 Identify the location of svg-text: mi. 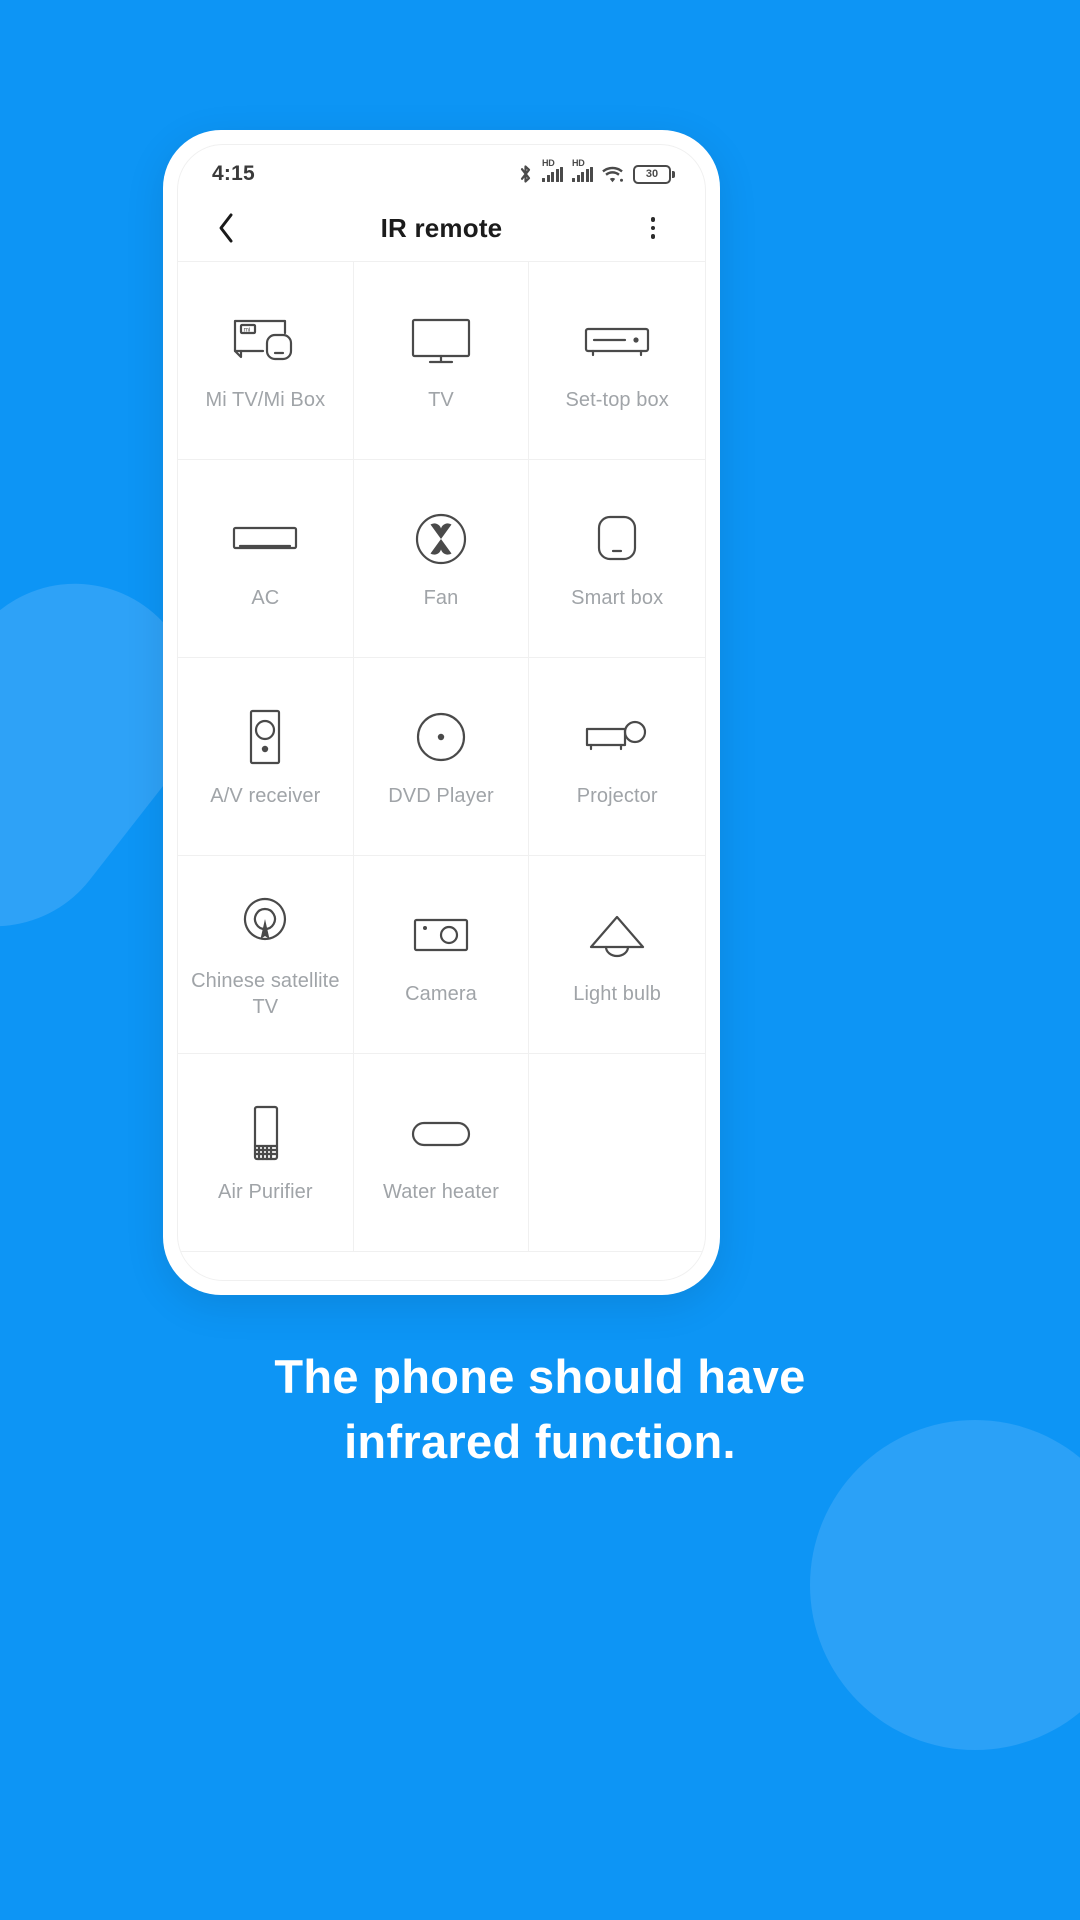
(247, 329).